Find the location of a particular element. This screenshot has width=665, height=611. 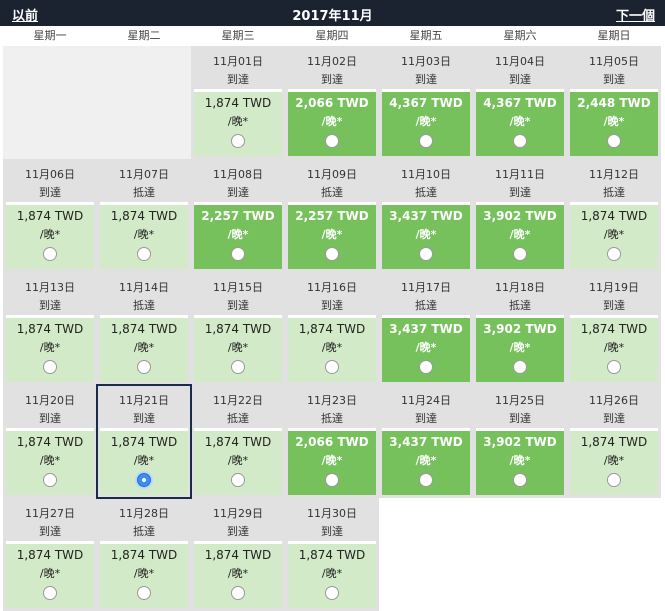

day-cell: 11月09日 抵達 2,257 TWD/晚* is located at coordinates (332, 215).